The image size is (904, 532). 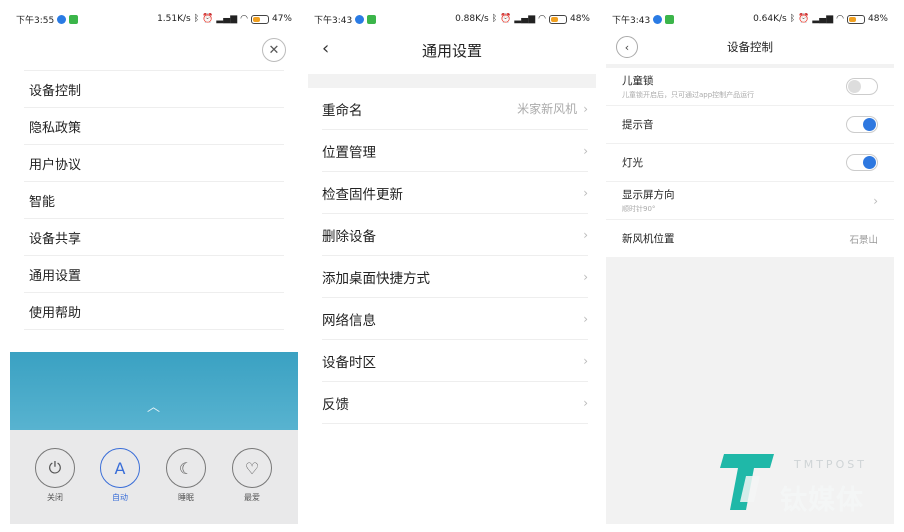 What do you see at coordinates (55, 497) in the screenshot?
I see `mode-label: 关闭` at bounding box center [55, 497].